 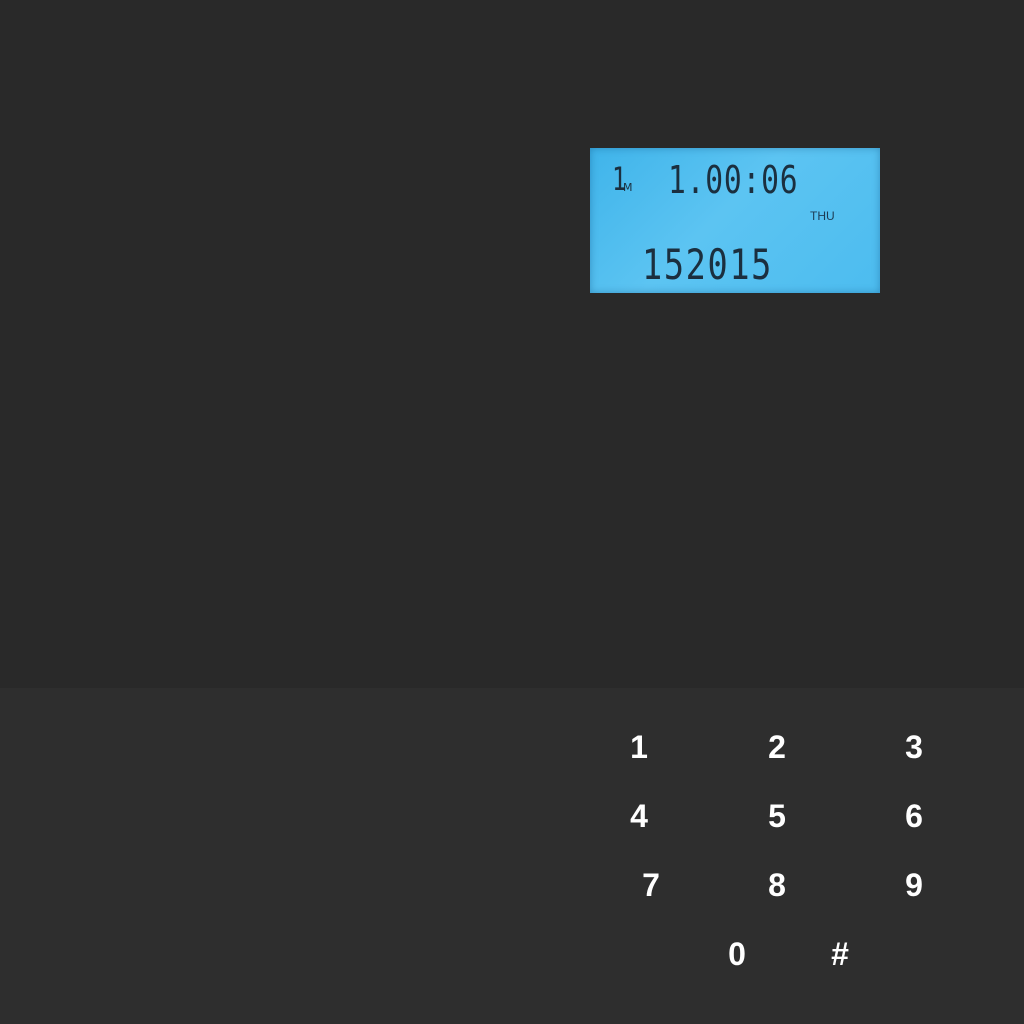 What do you see at coordinates (840, 954) in the screenshot?
I see `key-hash: #` at bounding box center [840, 954].